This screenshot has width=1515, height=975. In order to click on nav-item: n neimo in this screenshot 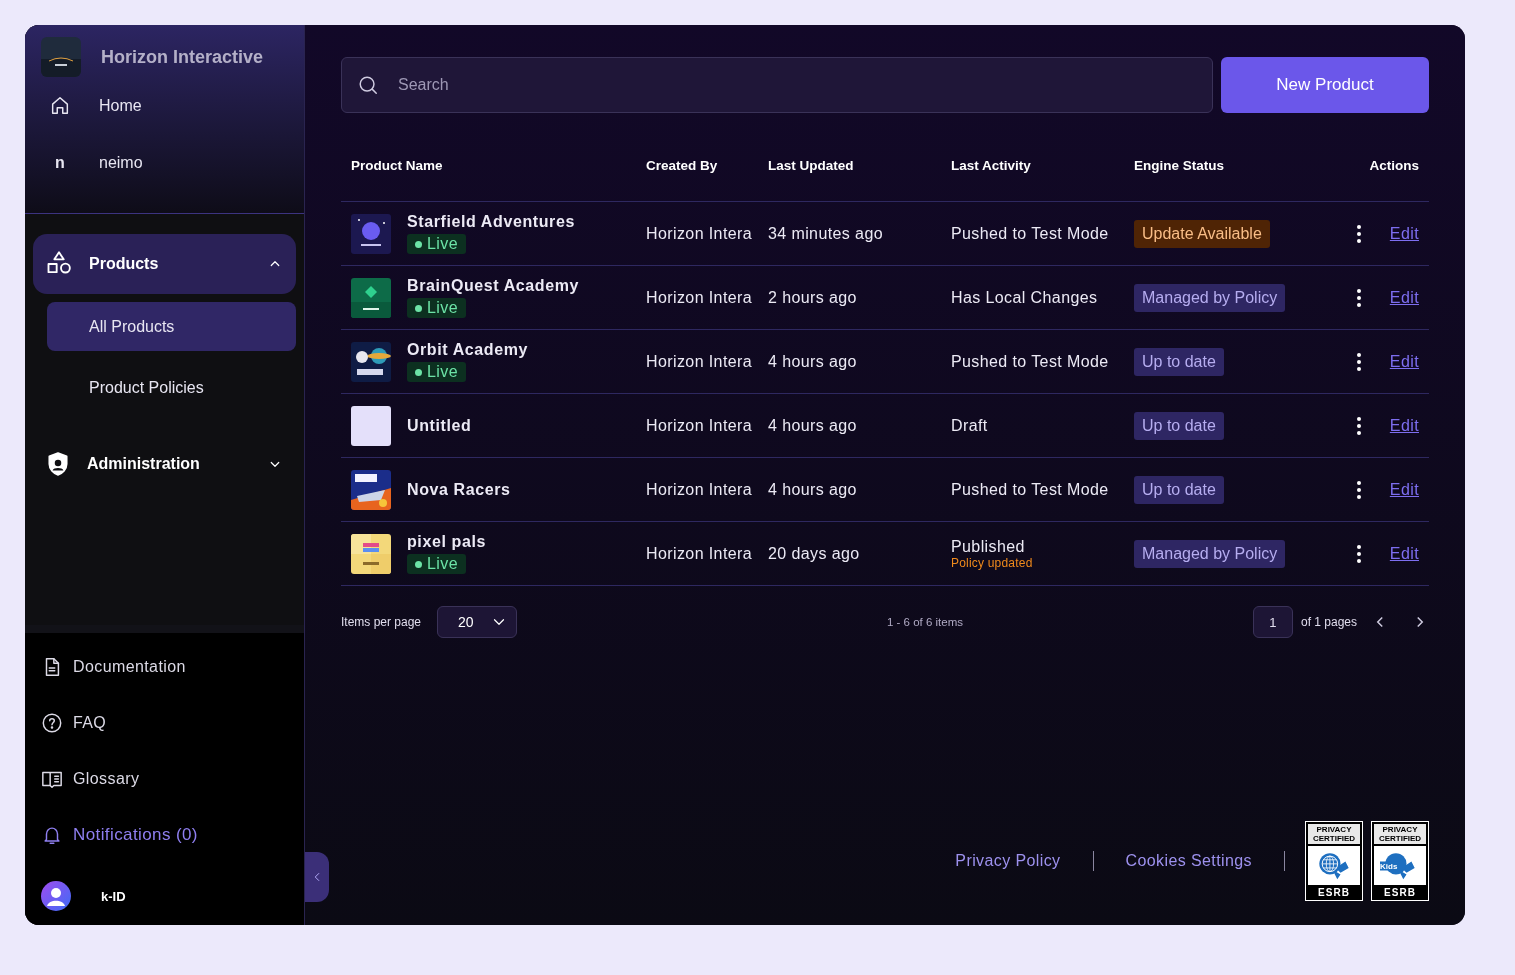, I will do `click(172, 162)`.